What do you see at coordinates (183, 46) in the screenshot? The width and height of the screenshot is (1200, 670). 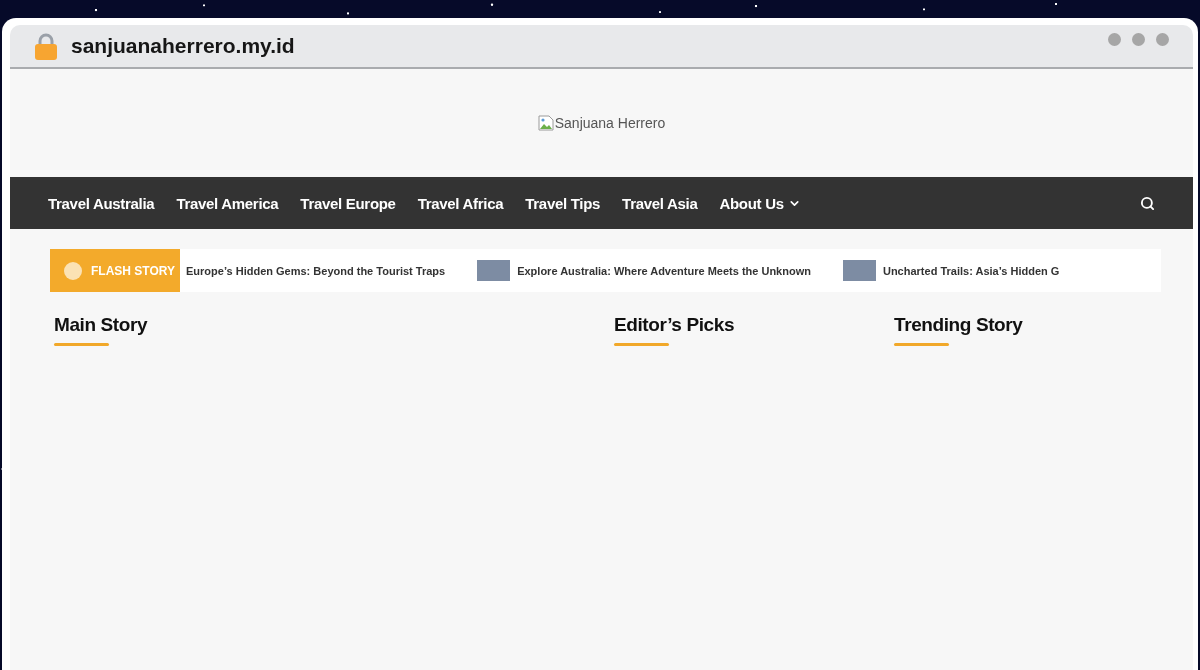 I see `url-text: sanjuanaherrero.my.id` at bounding box center [183, 46].